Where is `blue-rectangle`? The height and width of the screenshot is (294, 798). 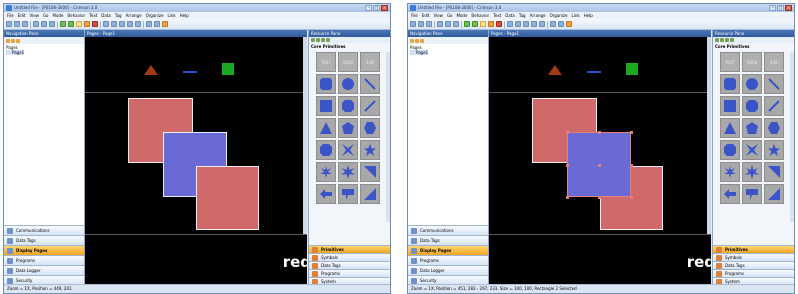 blue-rectangle is located at coordinates (599, 165).